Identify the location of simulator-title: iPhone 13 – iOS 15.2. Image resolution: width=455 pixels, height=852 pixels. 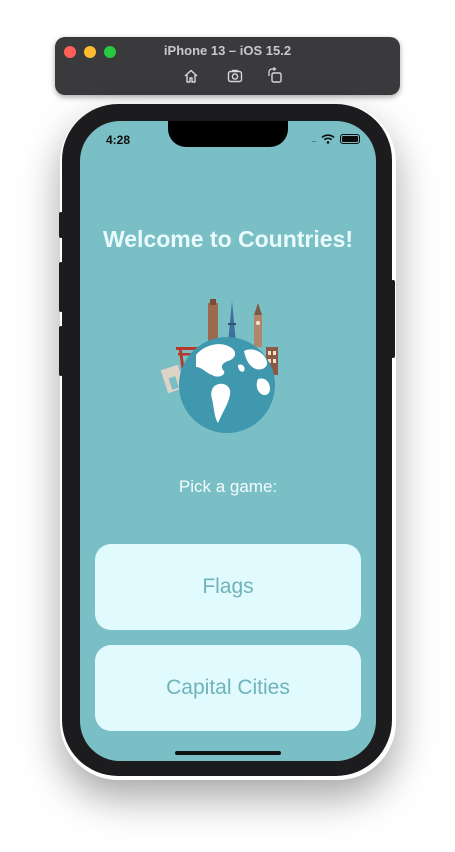
(227, 50).